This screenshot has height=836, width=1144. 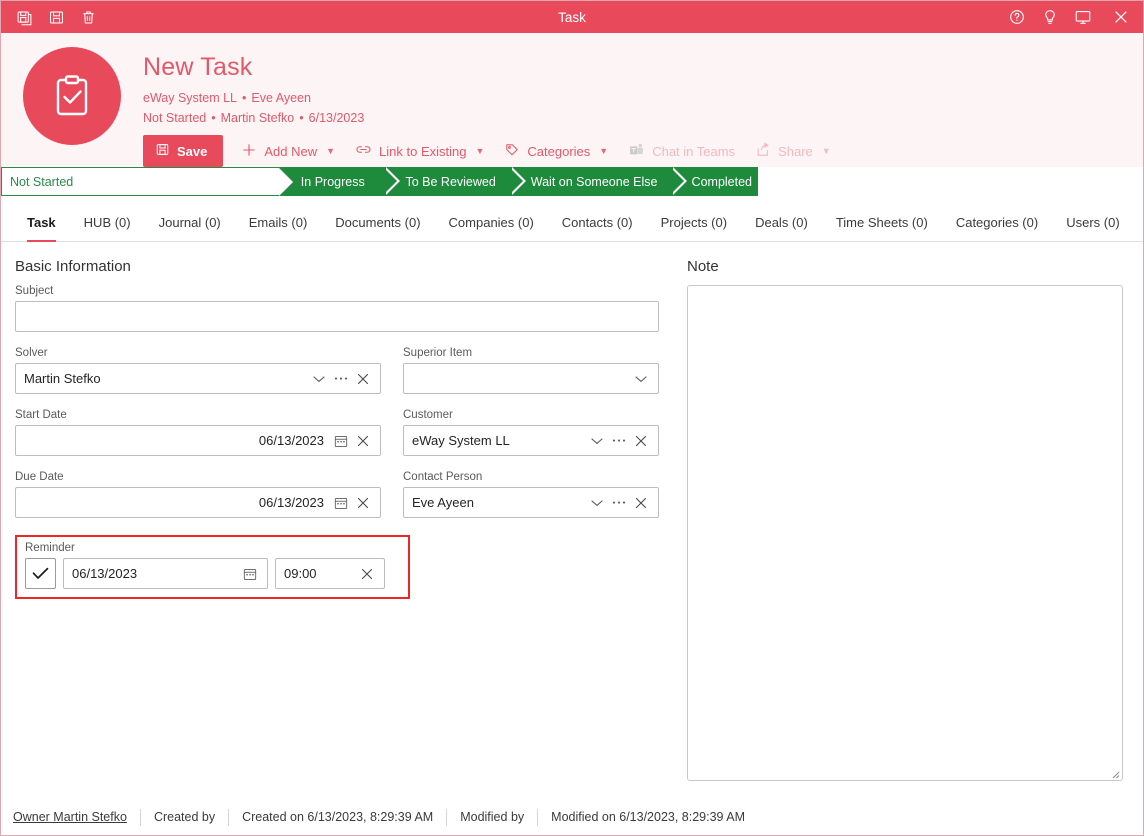 I want to click on solver-label: Solver, so click(x=31, y=353).